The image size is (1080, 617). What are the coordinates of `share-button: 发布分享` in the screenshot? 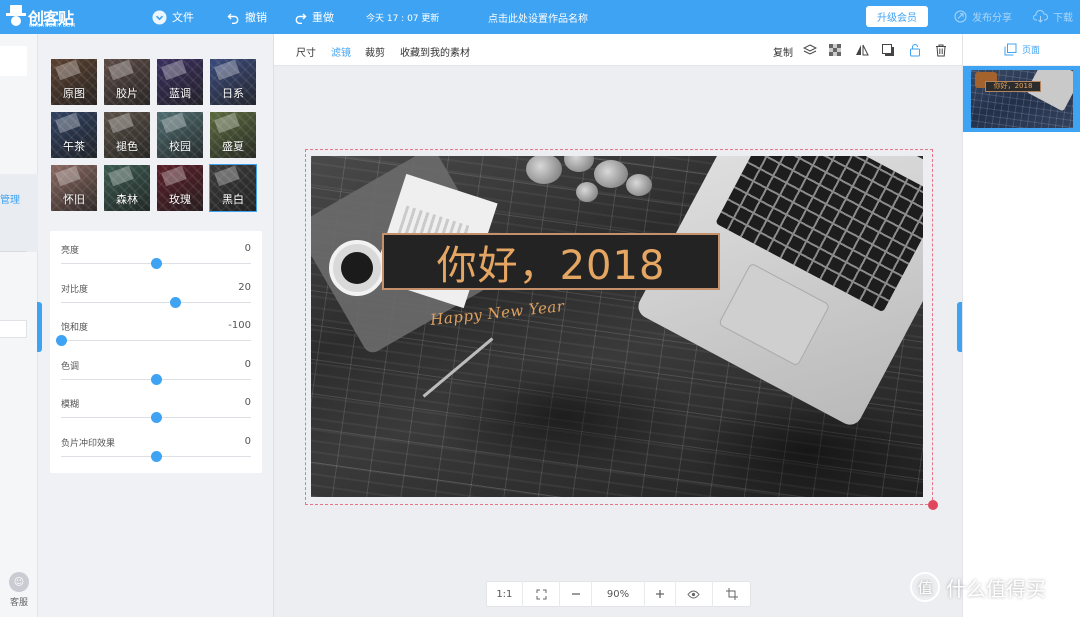 It's located at (983, 16).